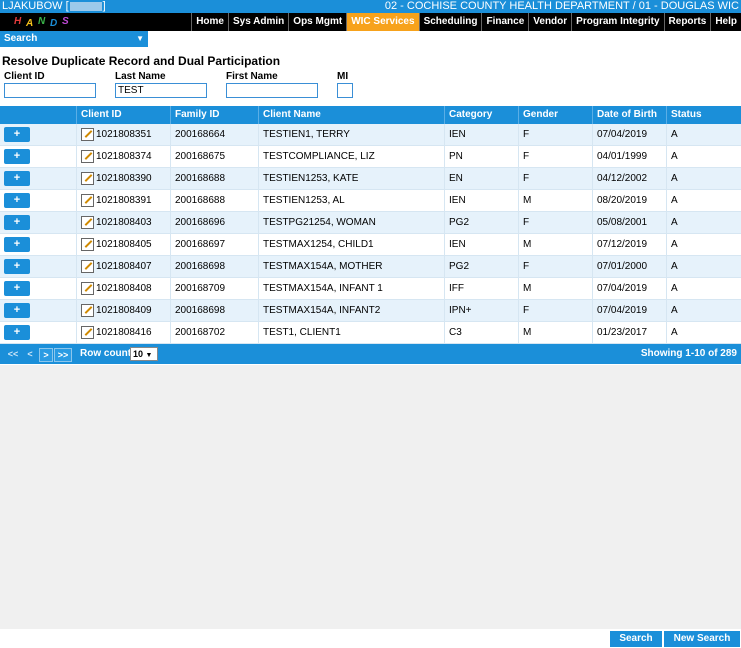 The height and width of the screenshot is (648, 741). What do you see at coordinates (481, 200) in the screenshot?
I see `cell-category: IEN` at bounding box center [481, 200].